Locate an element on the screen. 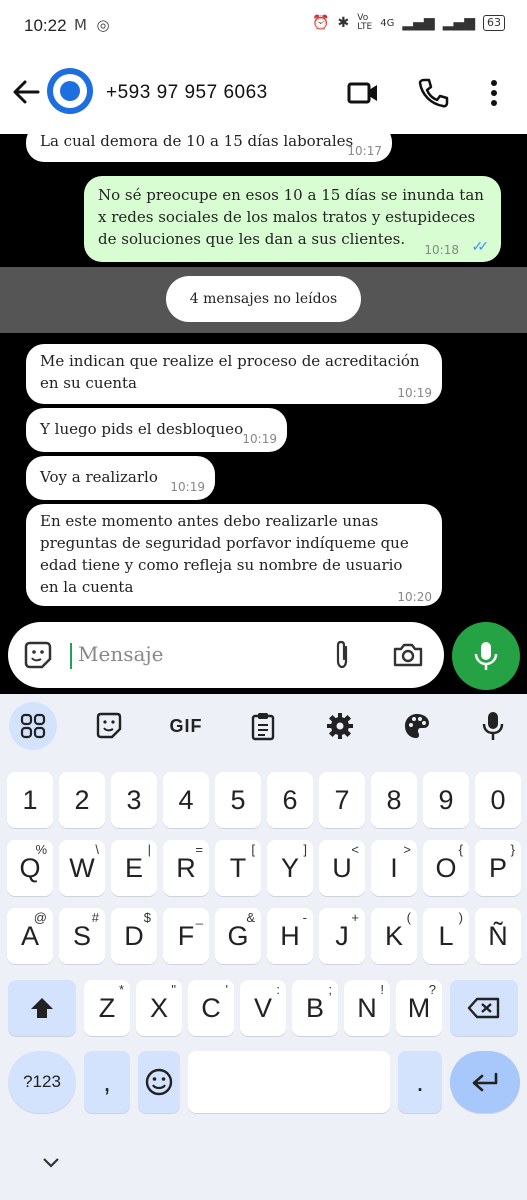  key-i: I > is located at coordinates (394, 868).